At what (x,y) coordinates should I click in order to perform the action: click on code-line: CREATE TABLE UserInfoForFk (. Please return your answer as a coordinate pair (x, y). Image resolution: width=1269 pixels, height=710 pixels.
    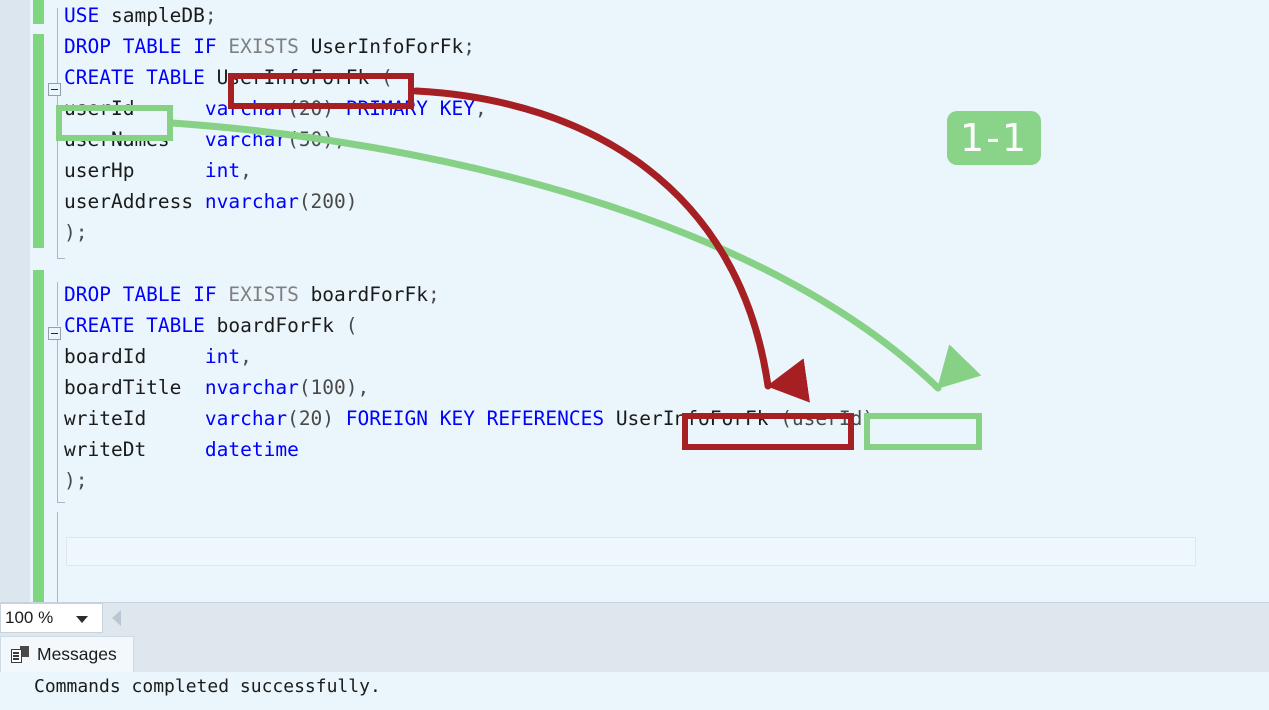
    Looking at the image, I should click on (469, 77).